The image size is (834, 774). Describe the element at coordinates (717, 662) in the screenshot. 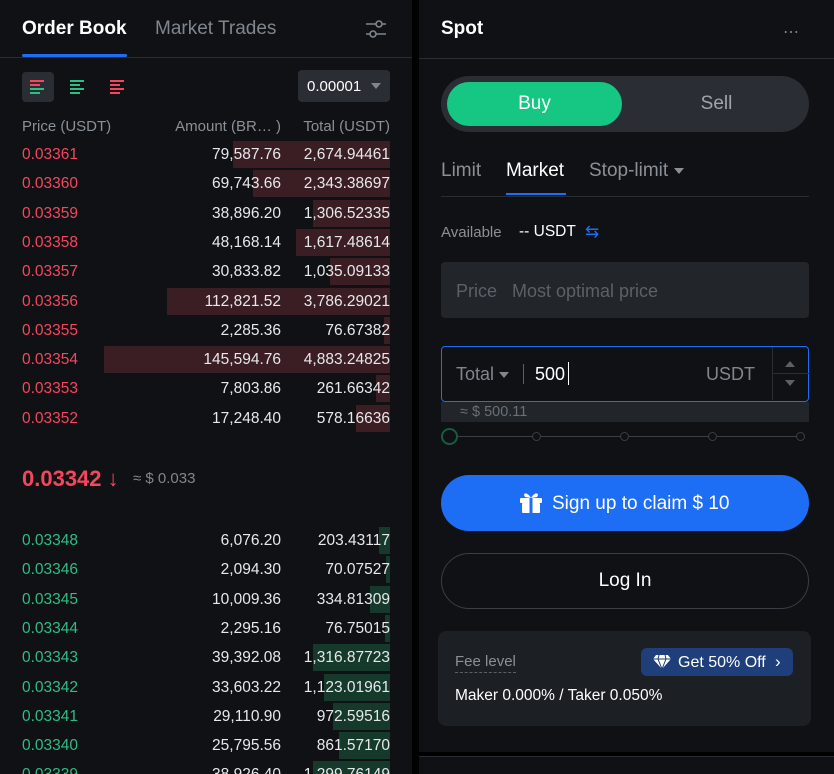

I see `fee-promo-button: Get 50% Off ›` at that location.